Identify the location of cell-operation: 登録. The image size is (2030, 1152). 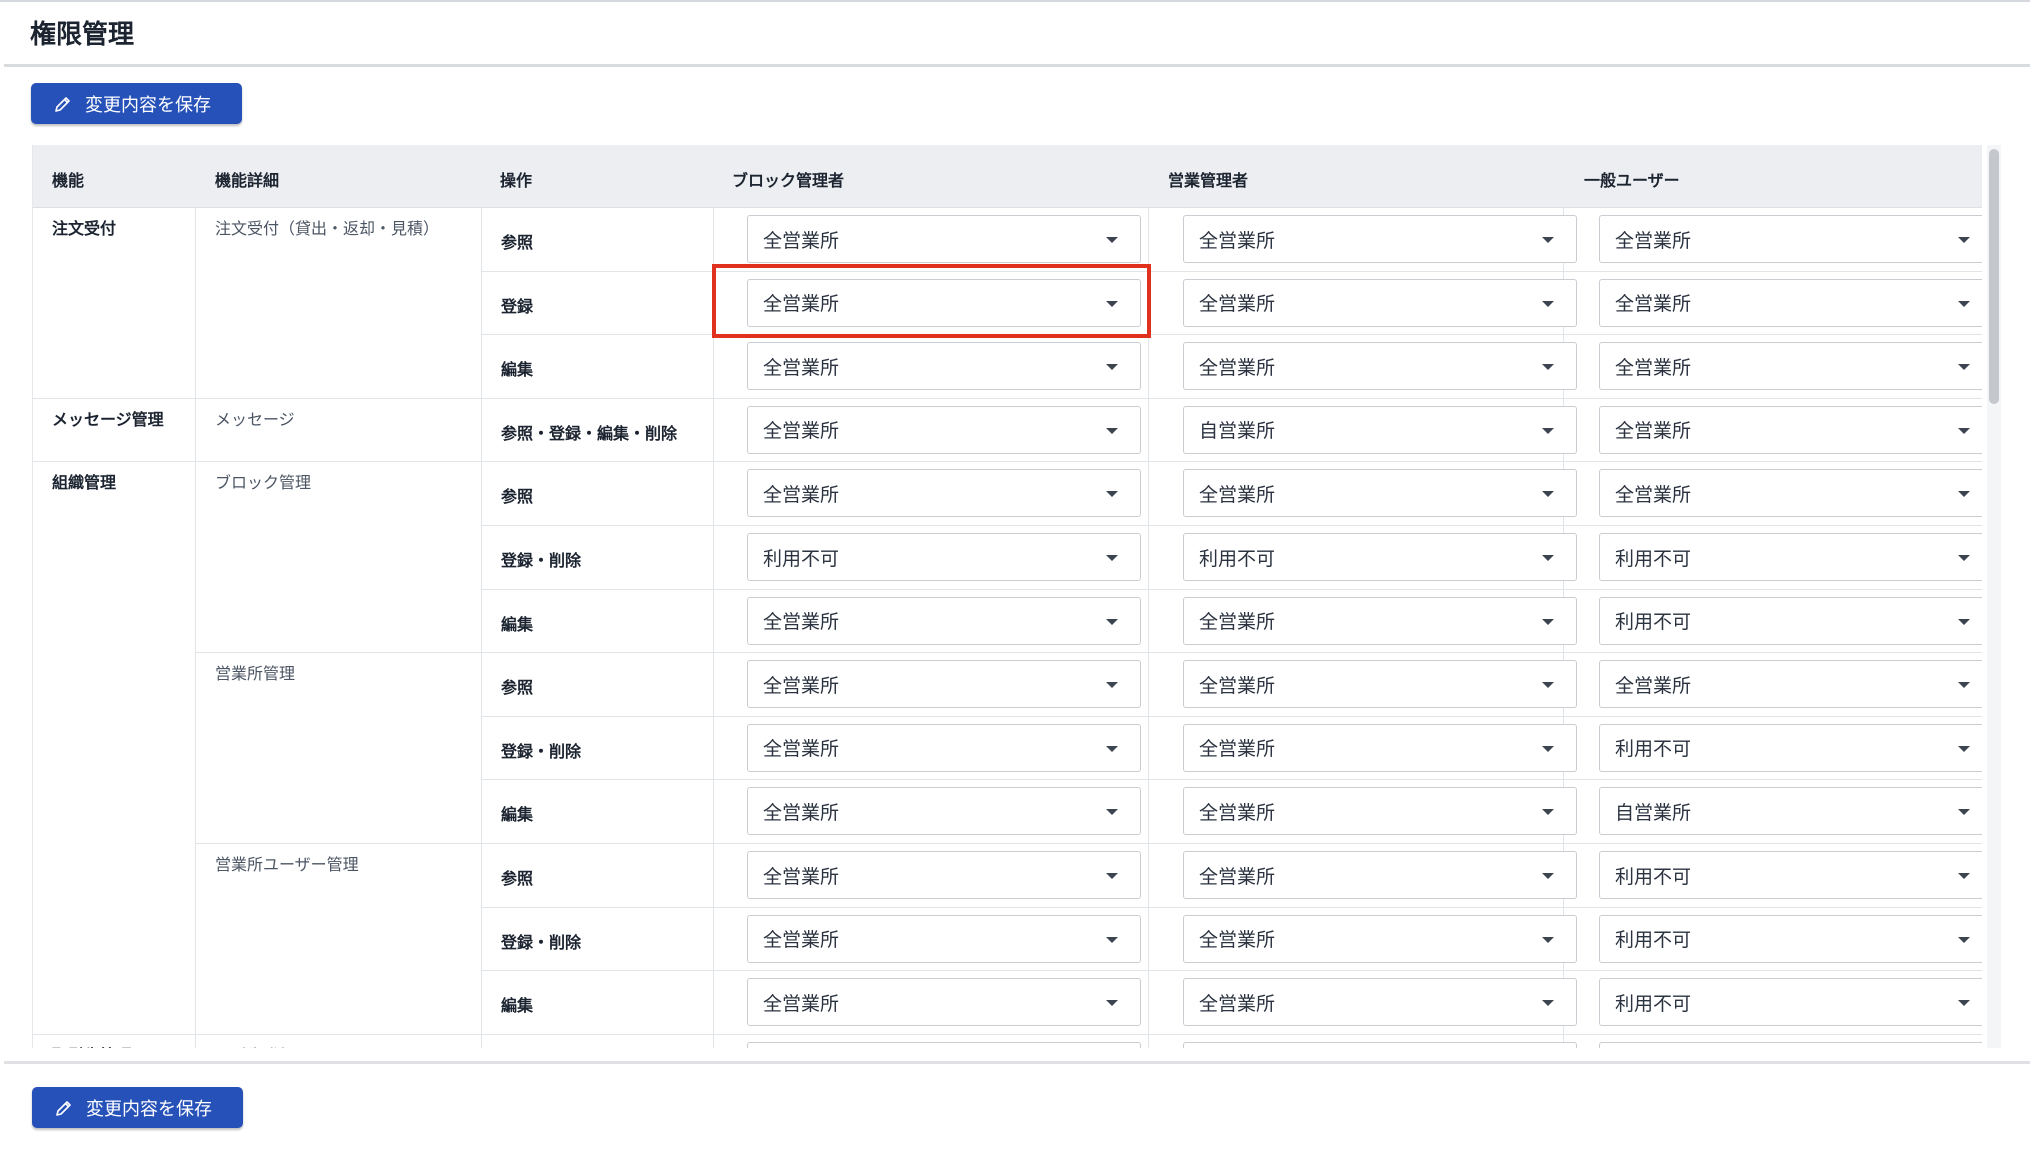
(517, 306).